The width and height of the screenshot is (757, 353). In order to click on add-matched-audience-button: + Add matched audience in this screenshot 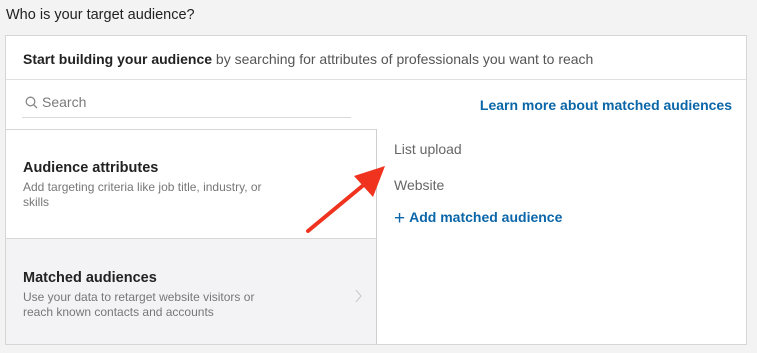, I will do `click(478, 219)`.